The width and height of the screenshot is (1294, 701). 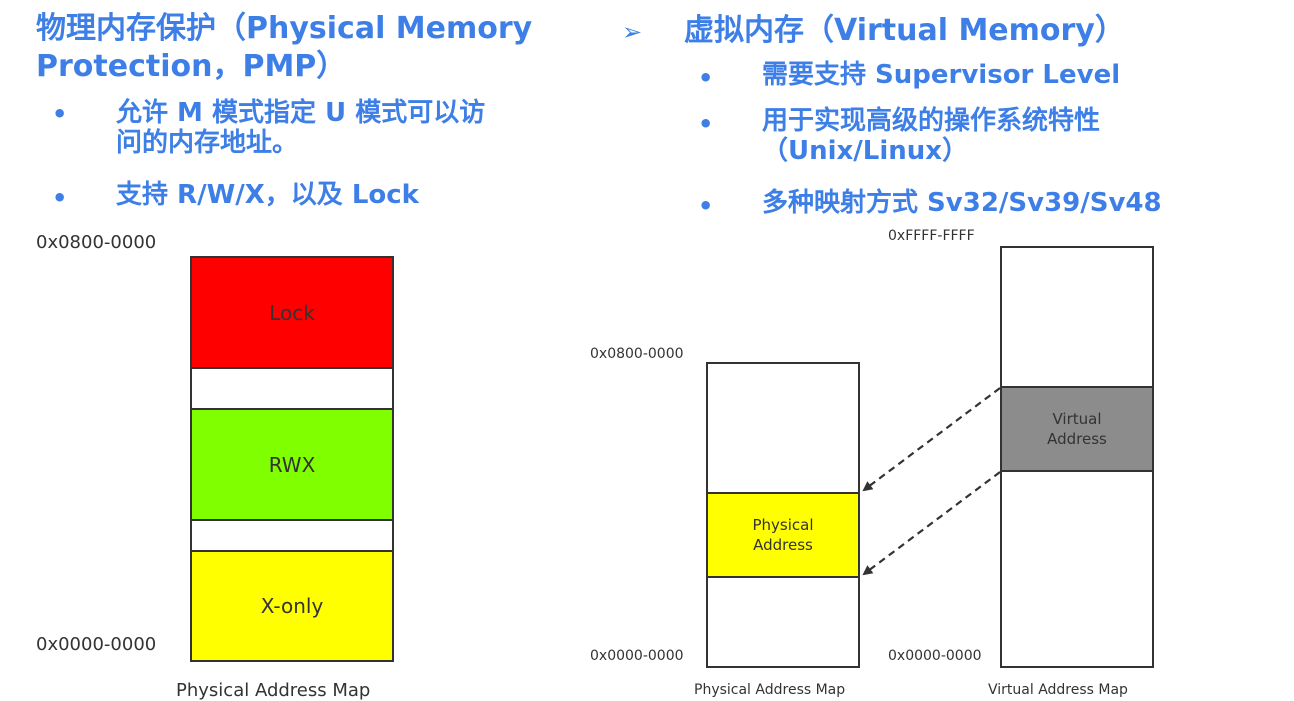 I want to click on mapping-arrow-bottom, so click(x=931, y=523).